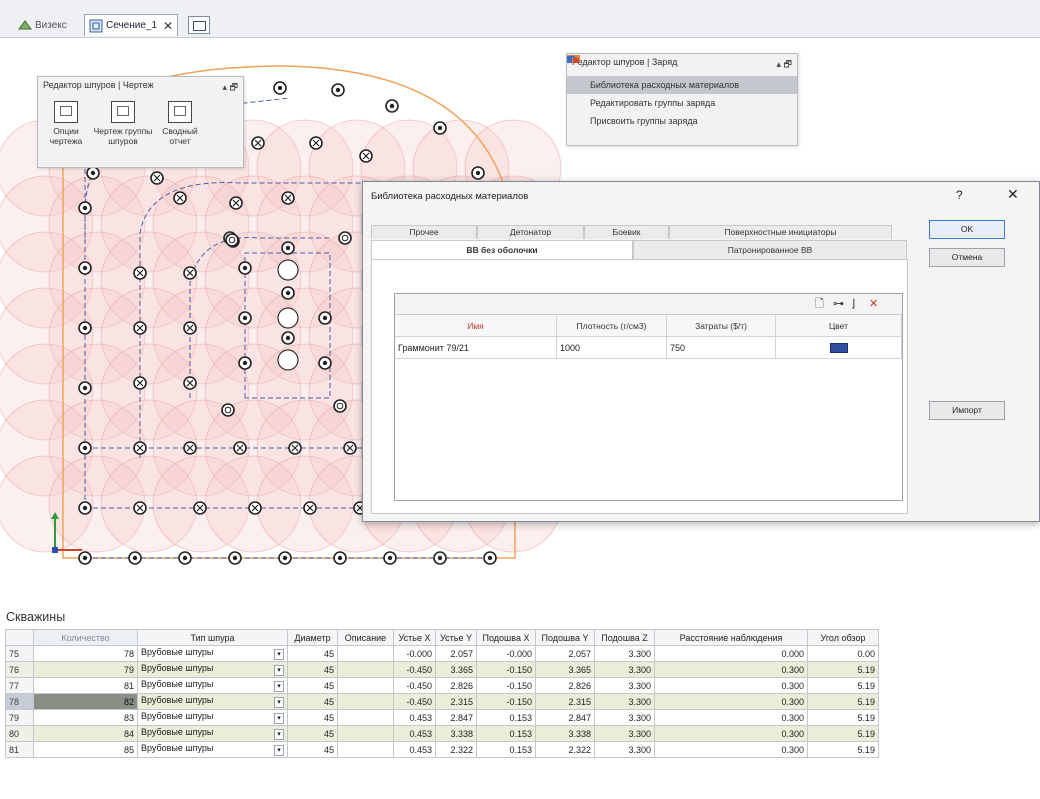 This screenshot has width=1040, height=799. What do you see at coordinates (843, 653) in the screenshot?
I see `cell-view-angle: 0.00` at bounding box center [843, 653].